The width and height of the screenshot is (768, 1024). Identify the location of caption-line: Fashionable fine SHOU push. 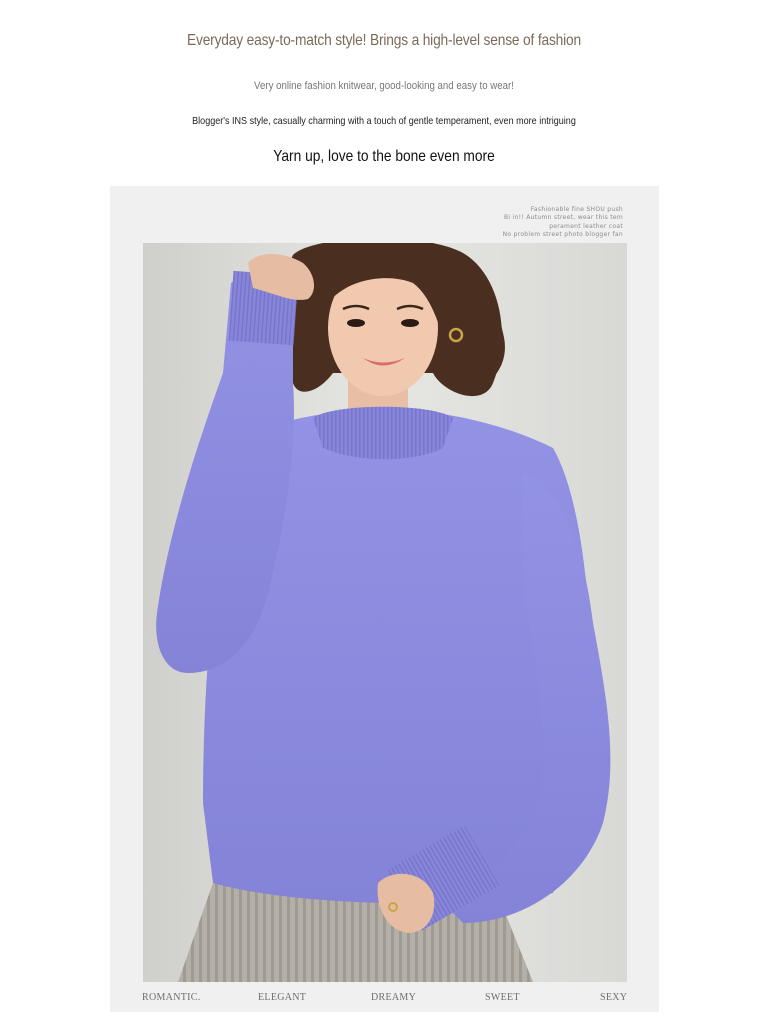
(576, 209).